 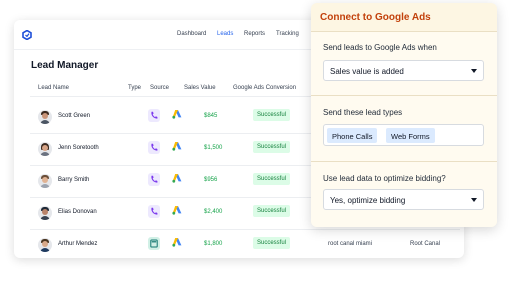 What do you see at coordinates (287, 34) in the screenshot?
I see `nav-tracking: Tracking` at bounding box center [287, 34].